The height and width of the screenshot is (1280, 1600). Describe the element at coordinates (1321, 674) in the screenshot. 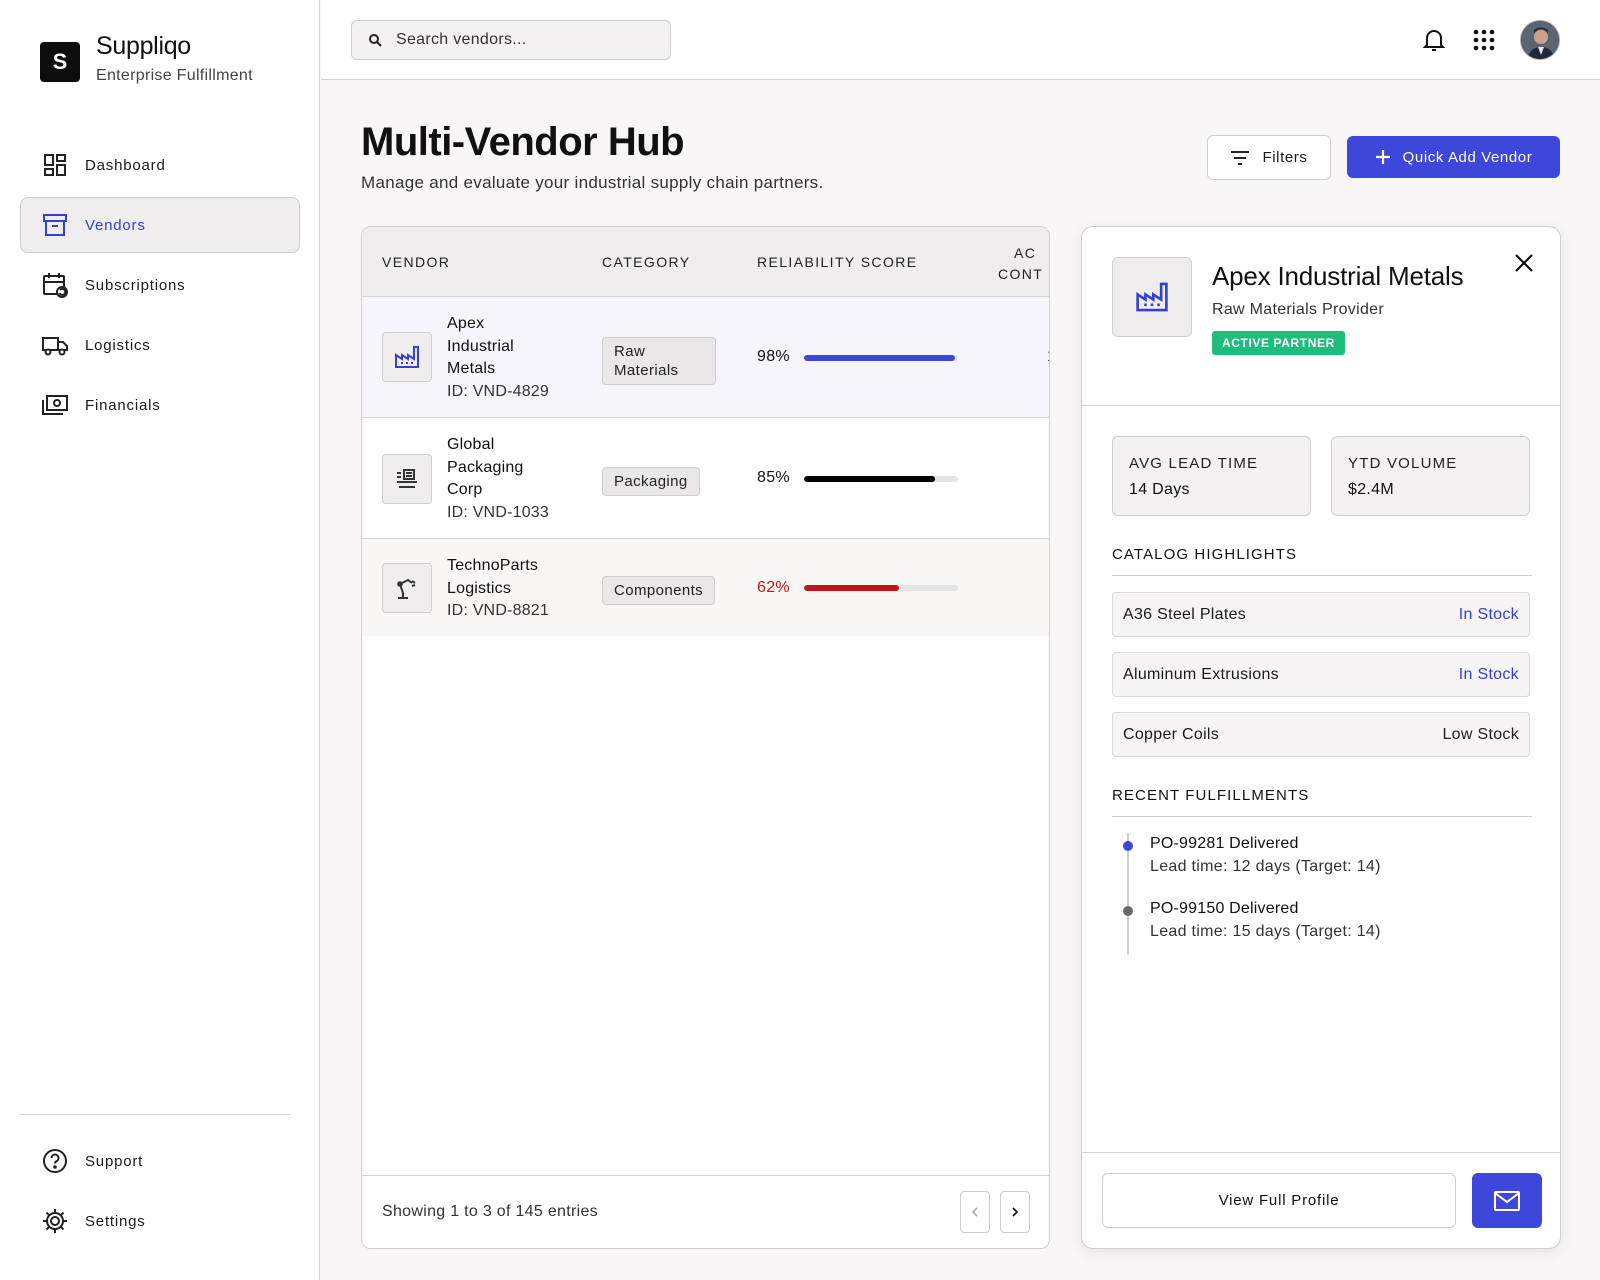

I see `catalog-item: Aluminum Extrusions In Stock` at that location.